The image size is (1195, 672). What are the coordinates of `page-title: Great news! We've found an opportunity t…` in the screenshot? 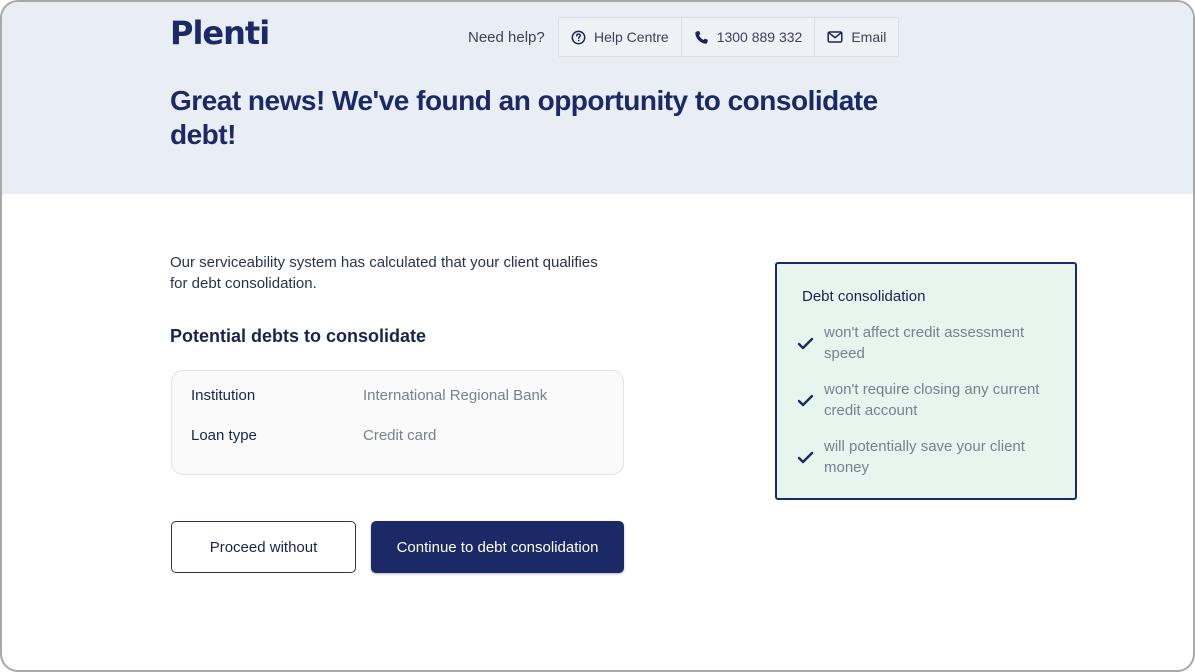 It's located at (524, 117).